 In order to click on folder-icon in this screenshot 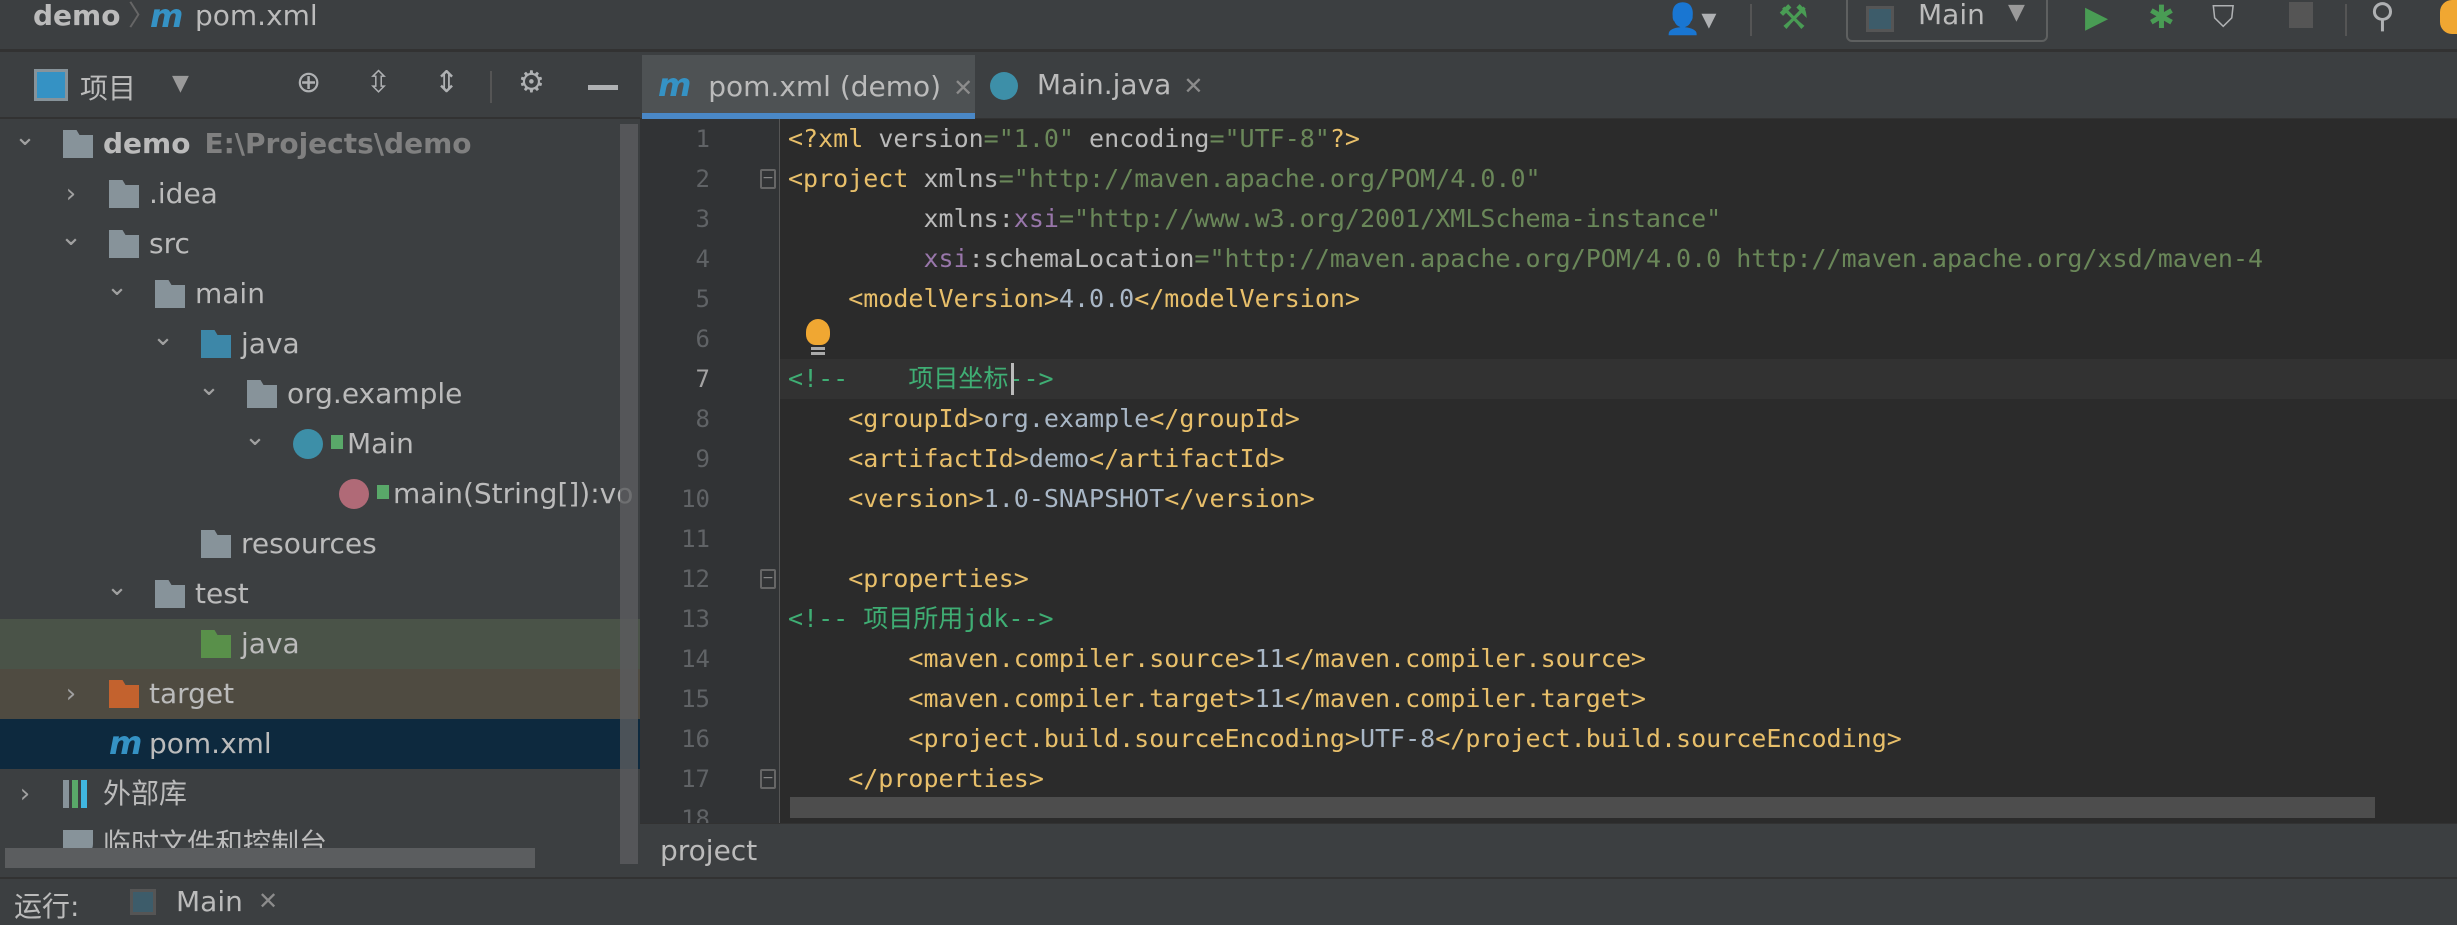, I will do `click(124, 244)`.